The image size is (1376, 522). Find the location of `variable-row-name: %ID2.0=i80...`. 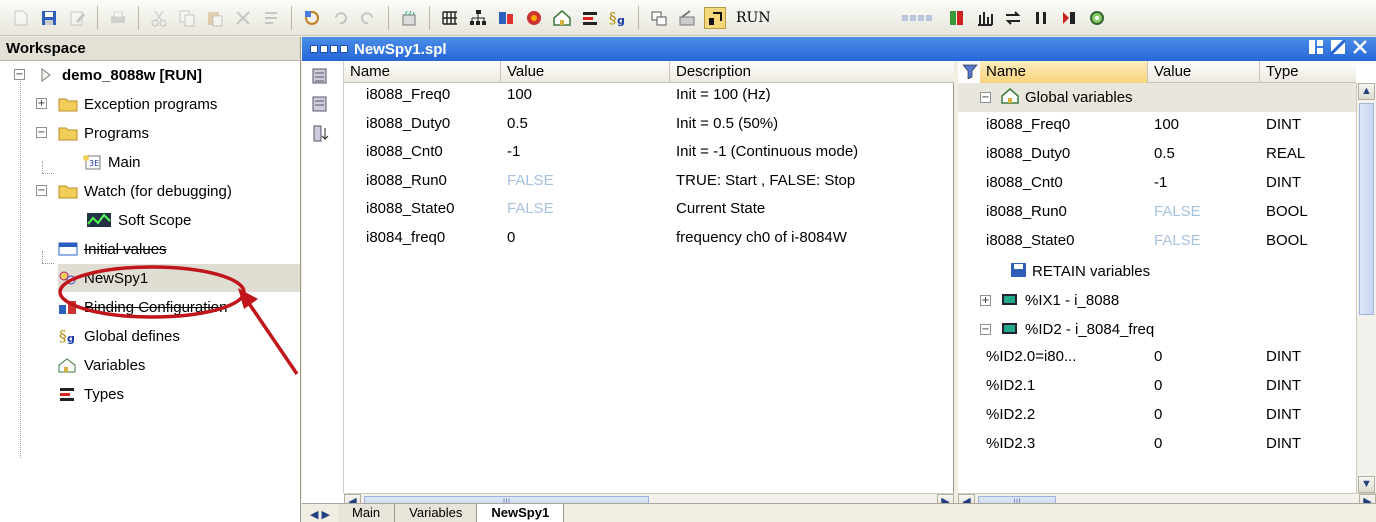

variable-row-name: %ID2.0=i80... is located at coordinates (1031, 361).